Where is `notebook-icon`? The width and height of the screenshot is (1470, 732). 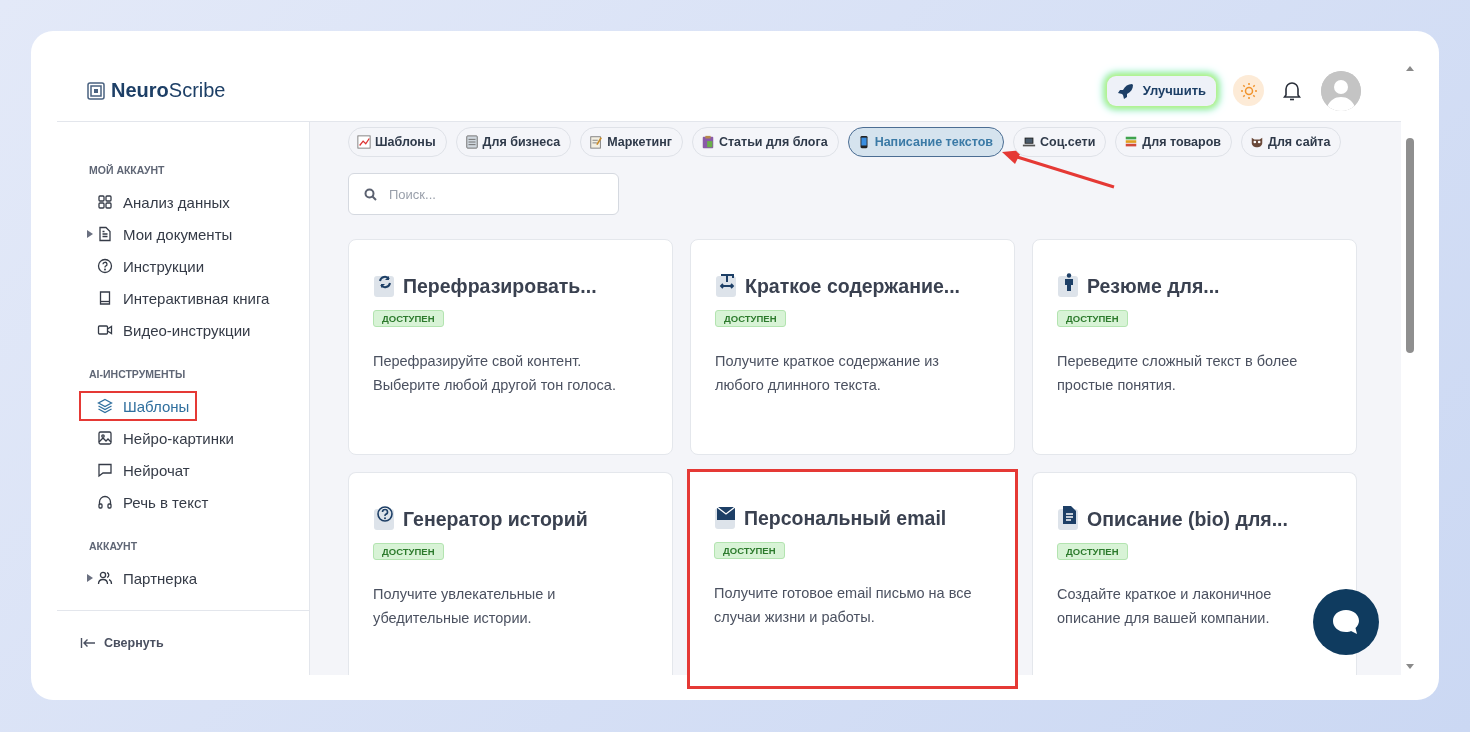 notebook-icon is located at coordinates (471, 142).